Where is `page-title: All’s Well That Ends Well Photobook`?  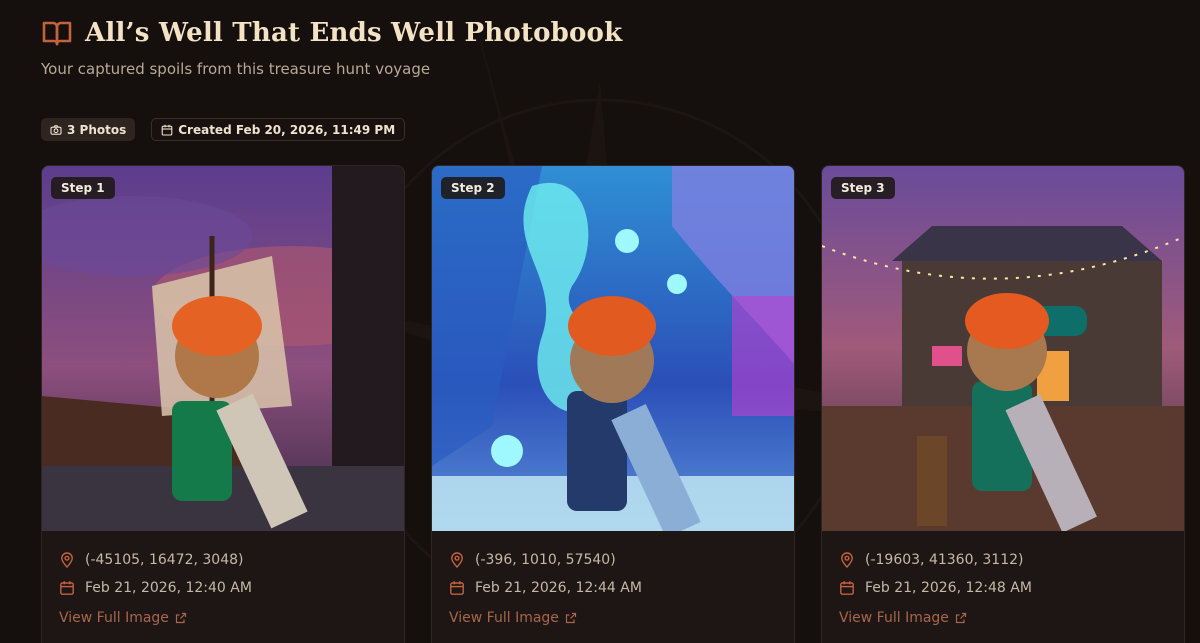
page-title: All’s Well That Ends Well Photobook is located at coordinates (354, 33).